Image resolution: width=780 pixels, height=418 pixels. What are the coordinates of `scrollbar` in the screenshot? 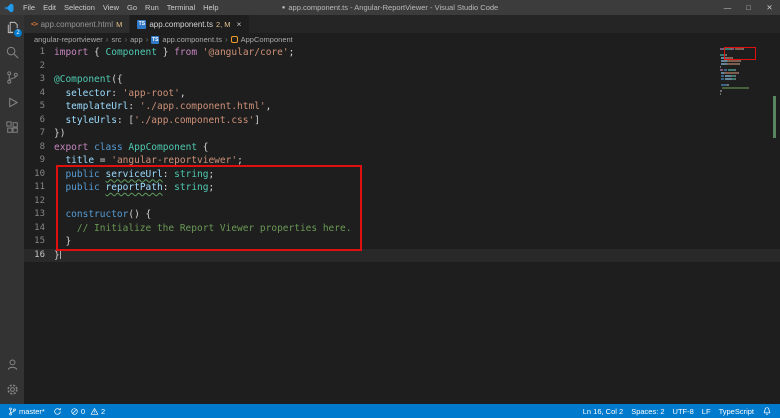 It's located at (773, 225).